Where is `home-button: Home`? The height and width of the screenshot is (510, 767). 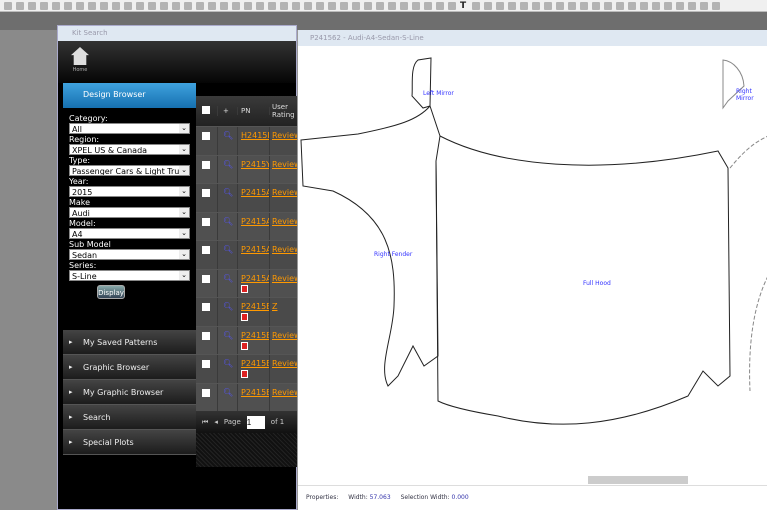
home-button: Home is located at coordinates (80, 62).